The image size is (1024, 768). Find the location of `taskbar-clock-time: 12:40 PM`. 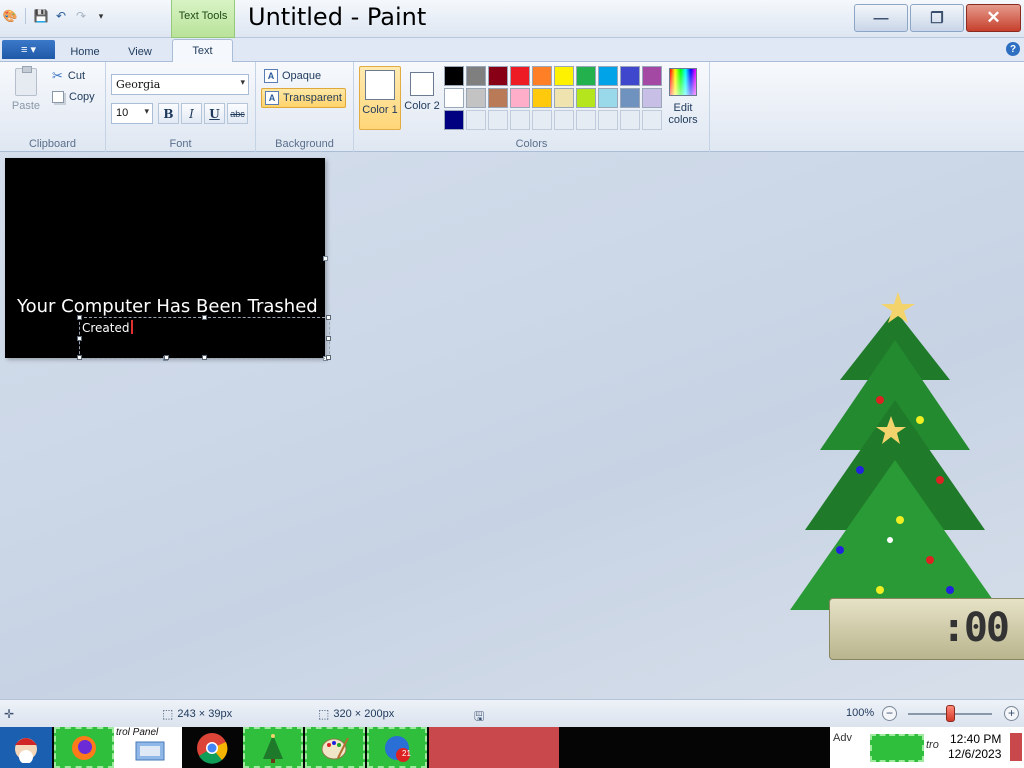

taskbar-clock-time: 12:40 PM is located at coordinates (975, 739).